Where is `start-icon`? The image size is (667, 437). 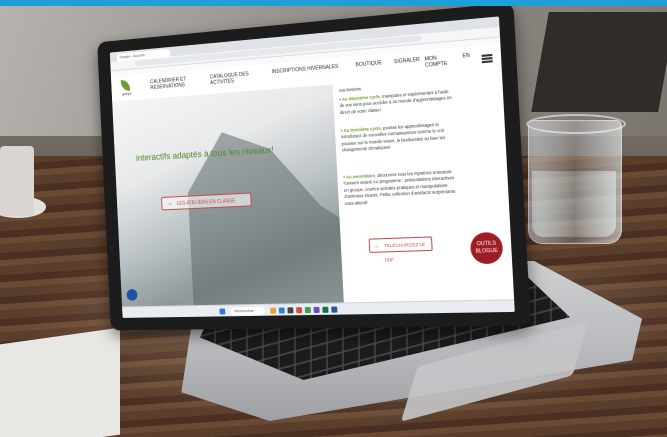
start-icon is located at coordinates (222, 311).